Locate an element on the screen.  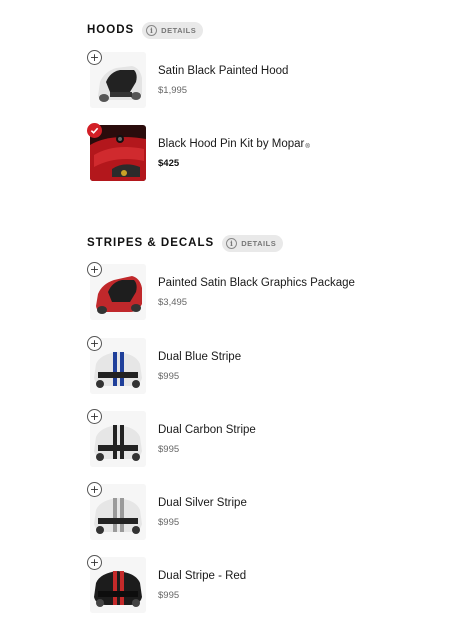
stripes-section-header: STRIPES & DECALS i DETAILS is located at coordinates (185, 243).